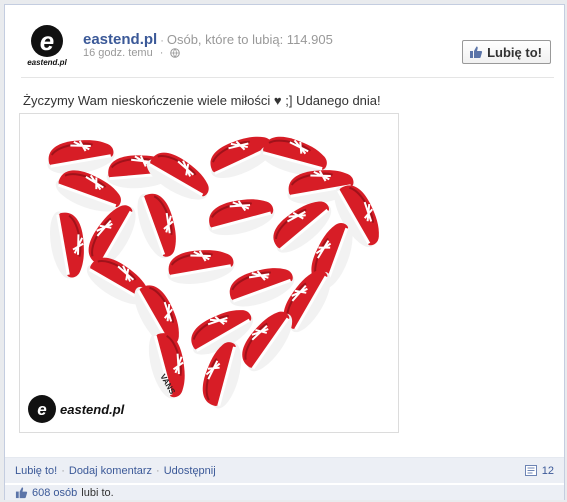  What do you see at coordinates (110, 471) in the screenshot?
I see `add-comment-link: Dodaj komentarz` at bounding box center [110, 471].